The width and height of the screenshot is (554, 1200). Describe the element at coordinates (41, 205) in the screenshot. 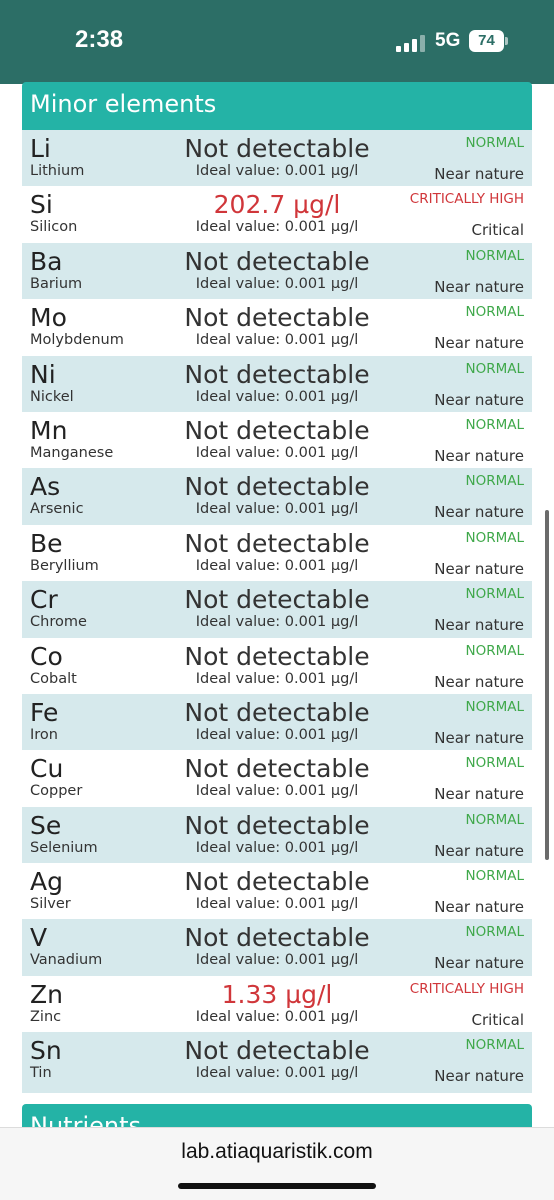

I see `element-symbol: Si` at that location.